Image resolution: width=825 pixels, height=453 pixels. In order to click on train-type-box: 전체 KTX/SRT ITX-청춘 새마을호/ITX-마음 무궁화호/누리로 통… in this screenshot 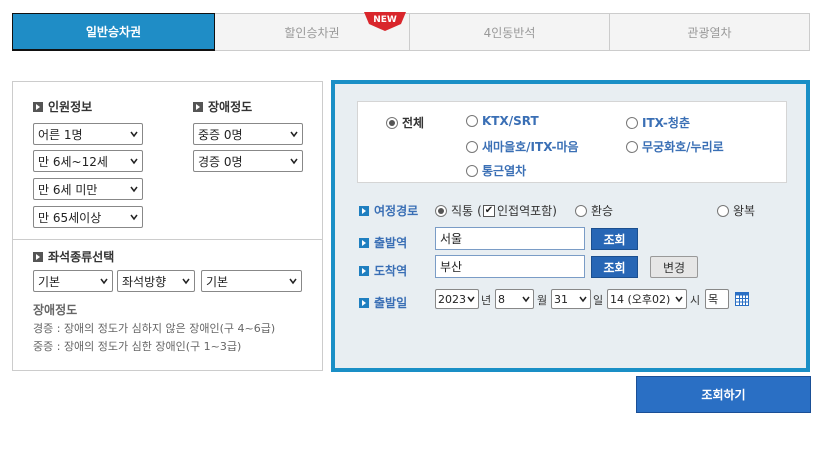, I will do `click(572, 142)`.